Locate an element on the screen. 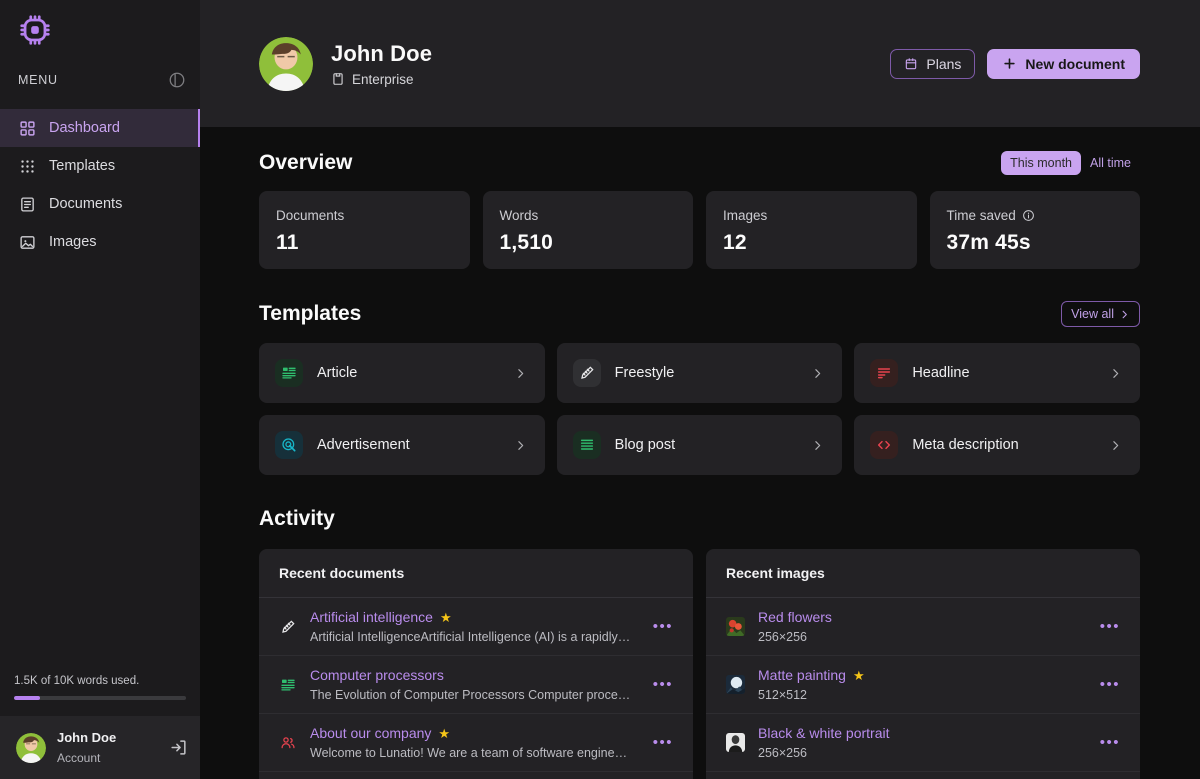  list-item: Black & white portrait 256×256 ••• is located at coordinates (923, 743).